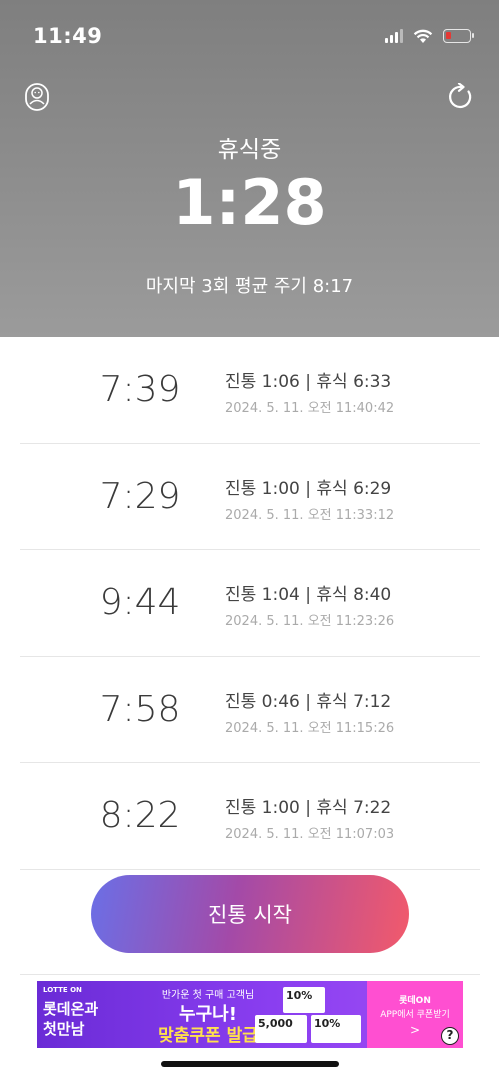 This screenshot has height=1080, width=499. Describe the element at coordinates (208, 995) in the screenshot. I see `ad-subline: 반가운 첫 구매 고객님` at that location.